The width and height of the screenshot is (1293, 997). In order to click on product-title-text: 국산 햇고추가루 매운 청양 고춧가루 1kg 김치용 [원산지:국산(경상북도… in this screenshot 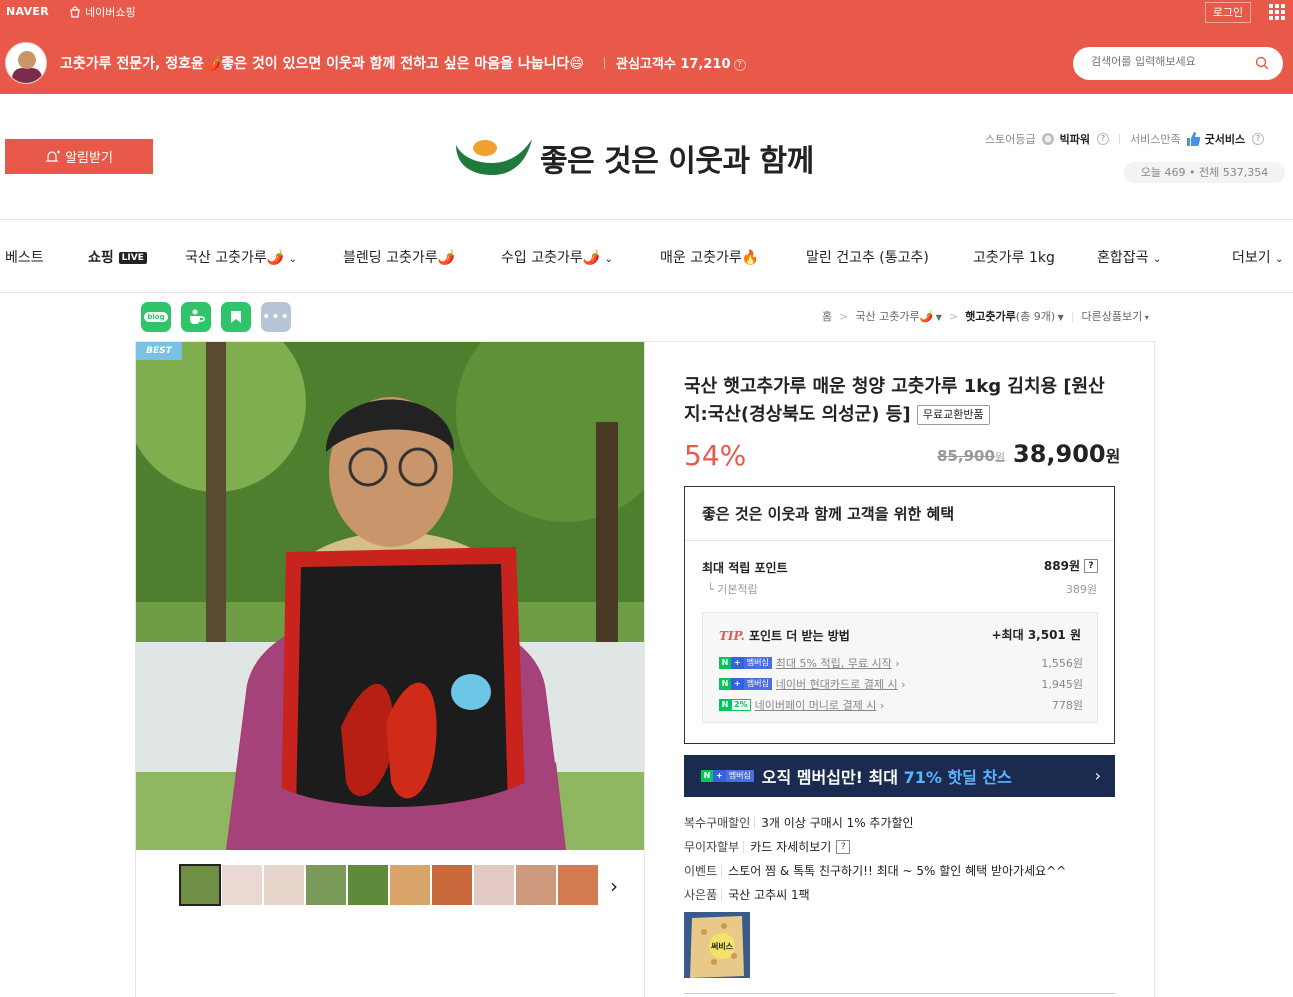, I will do `click(894, 400)`.